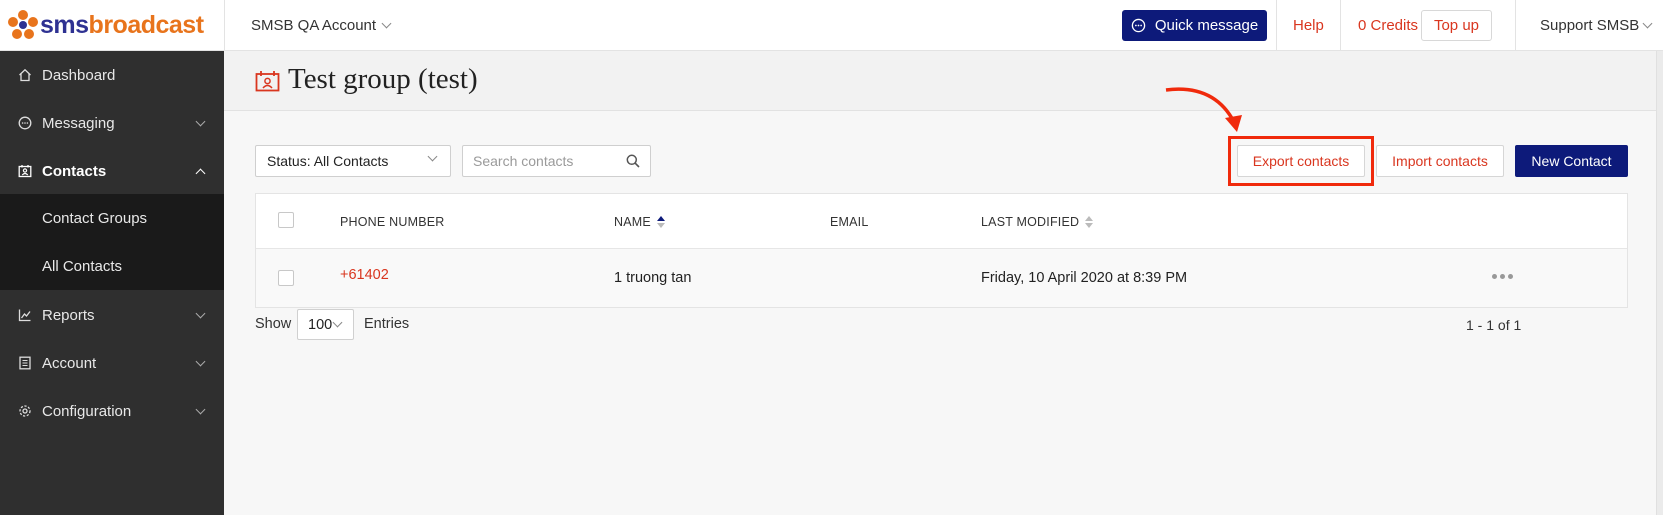 The height and width of the screenshot is (515, 1663). What do you see at coordinates (112, 218) in the screenshot?
I see `sidebar-item-contact-groups: Contact Groups` at bounding box center [112, 218].